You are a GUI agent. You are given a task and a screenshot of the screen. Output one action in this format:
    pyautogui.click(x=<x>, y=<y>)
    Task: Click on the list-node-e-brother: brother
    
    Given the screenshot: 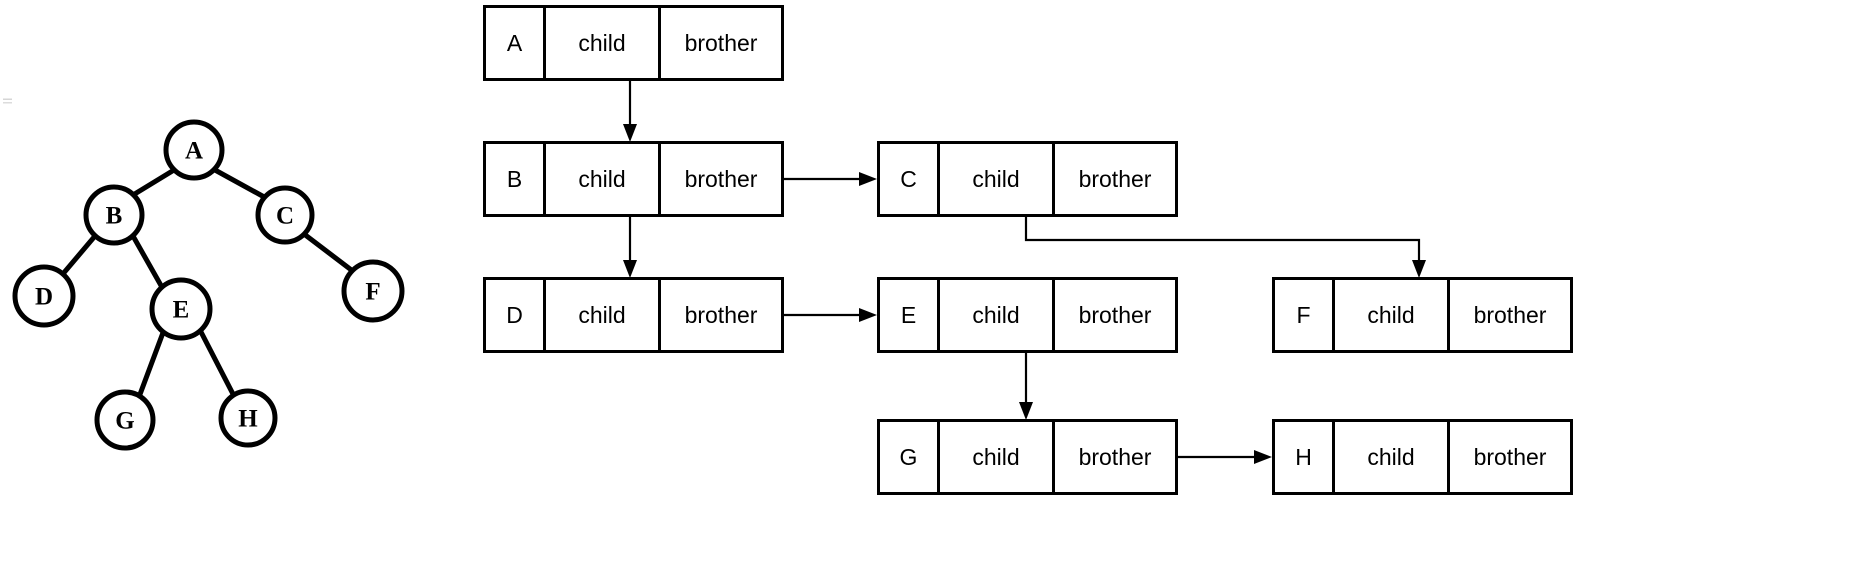 What is the action you would take?
    pyautogui.click(x=1115, y=315)
    